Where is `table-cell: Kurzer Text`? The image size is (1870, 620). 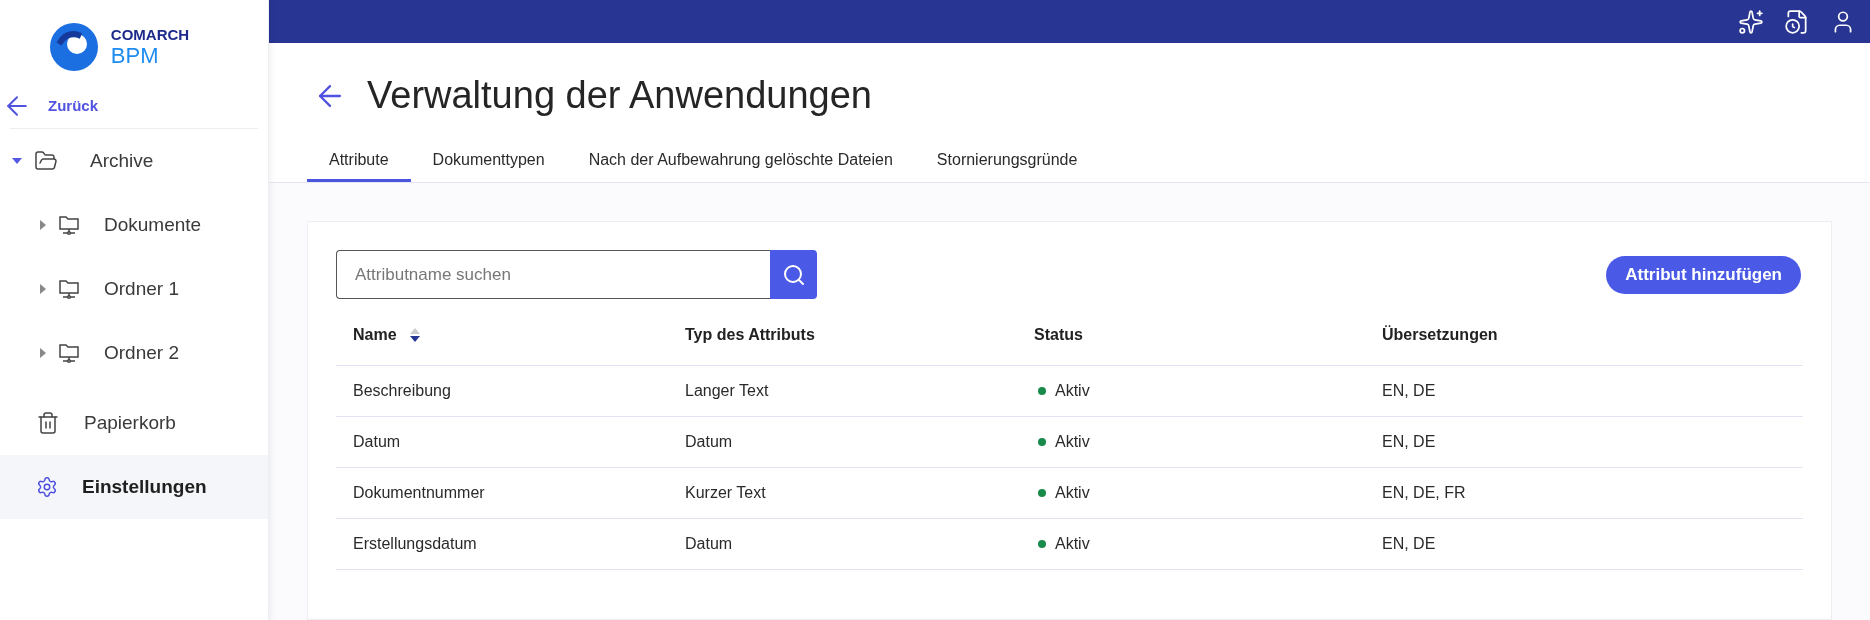 table-cell: Kurzer Text is located at coordinates (725, 492).